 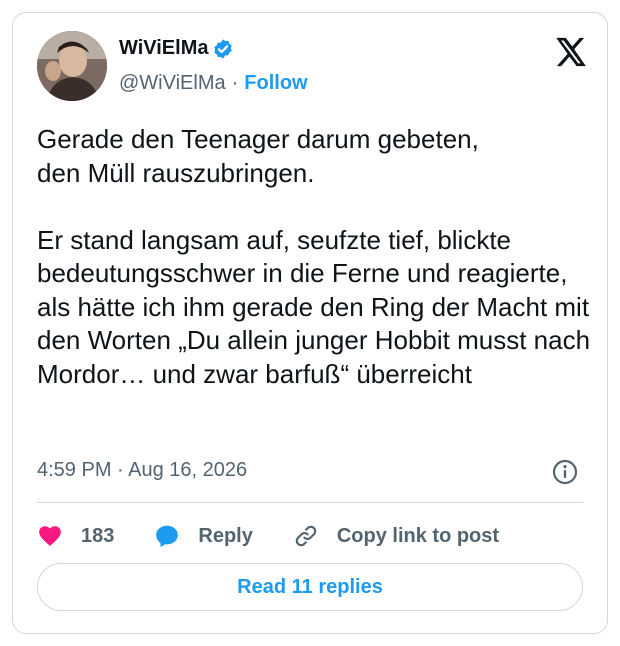 I want to click on copy-link-label: Copy link to post, so click(x=418, y=535).